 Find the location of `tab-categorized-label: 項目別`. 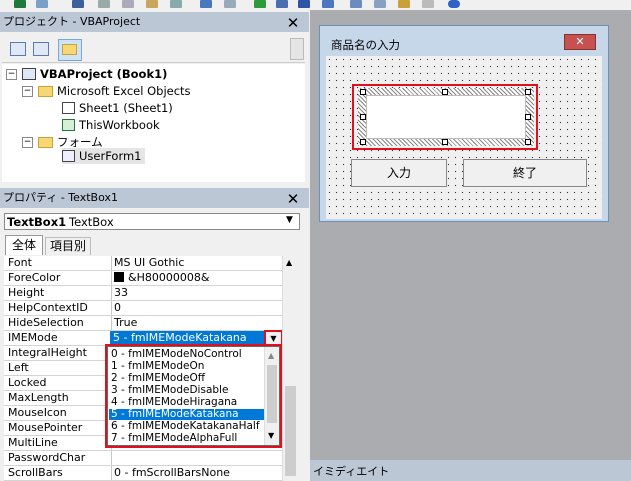

tab-categorized-label: 項目別 is located at coordinates (67, 246).